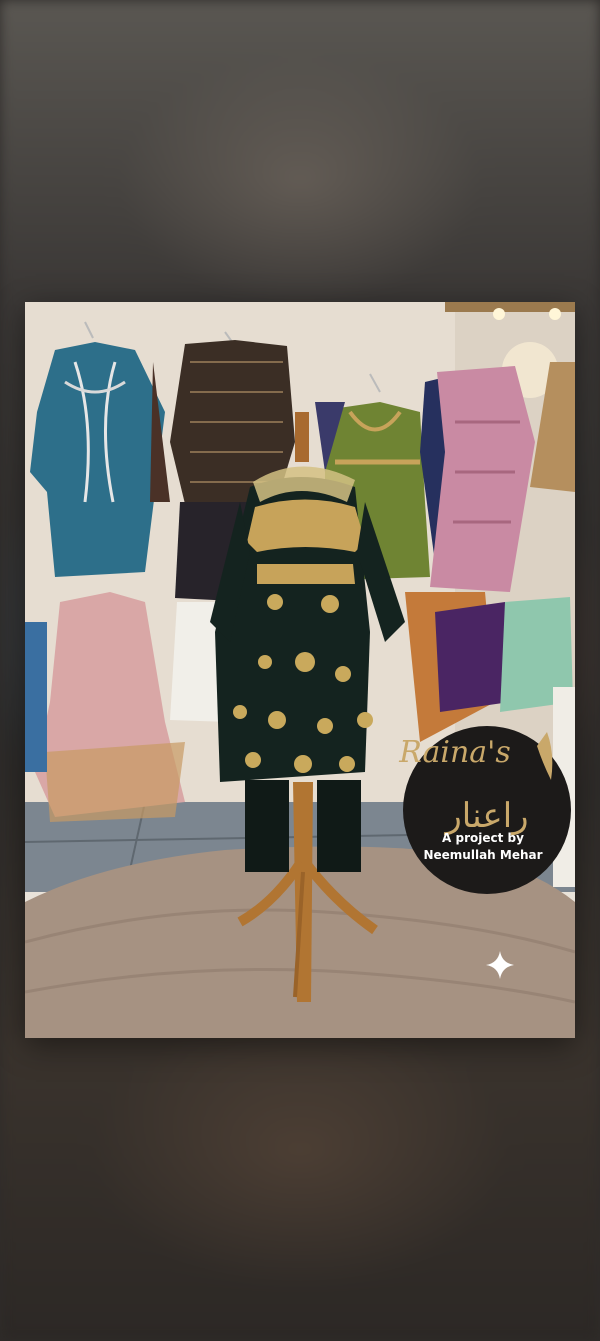 The image size is (600, 1341). Describe the element at coordinates (485, 816) in the screenshot. I see `logo-brand-ur: راعنار` at that location.